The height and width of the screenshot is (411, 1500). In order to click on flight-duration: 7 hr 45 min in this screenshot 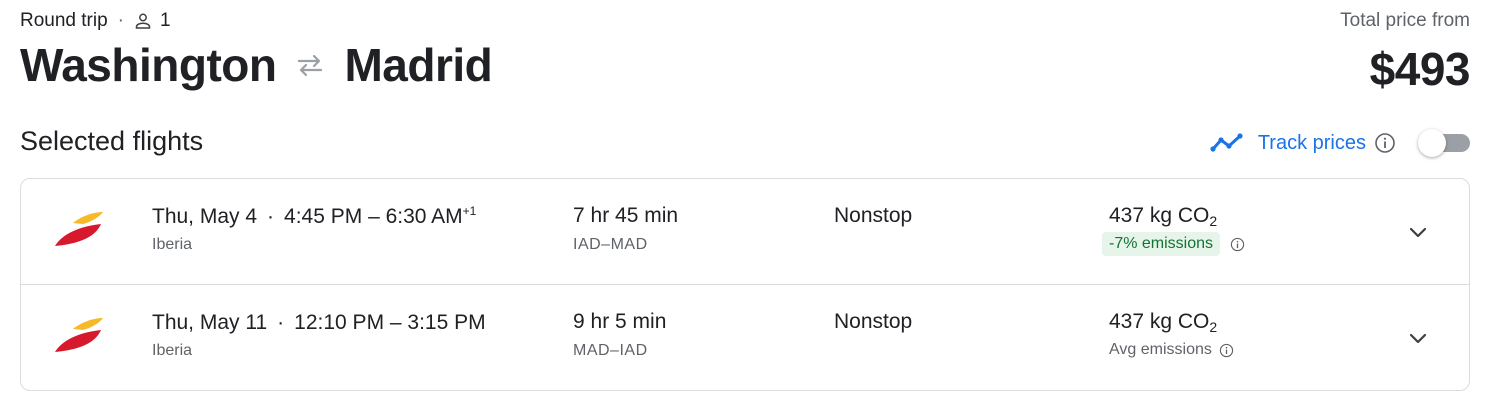, I will do `click(626, 215)`.